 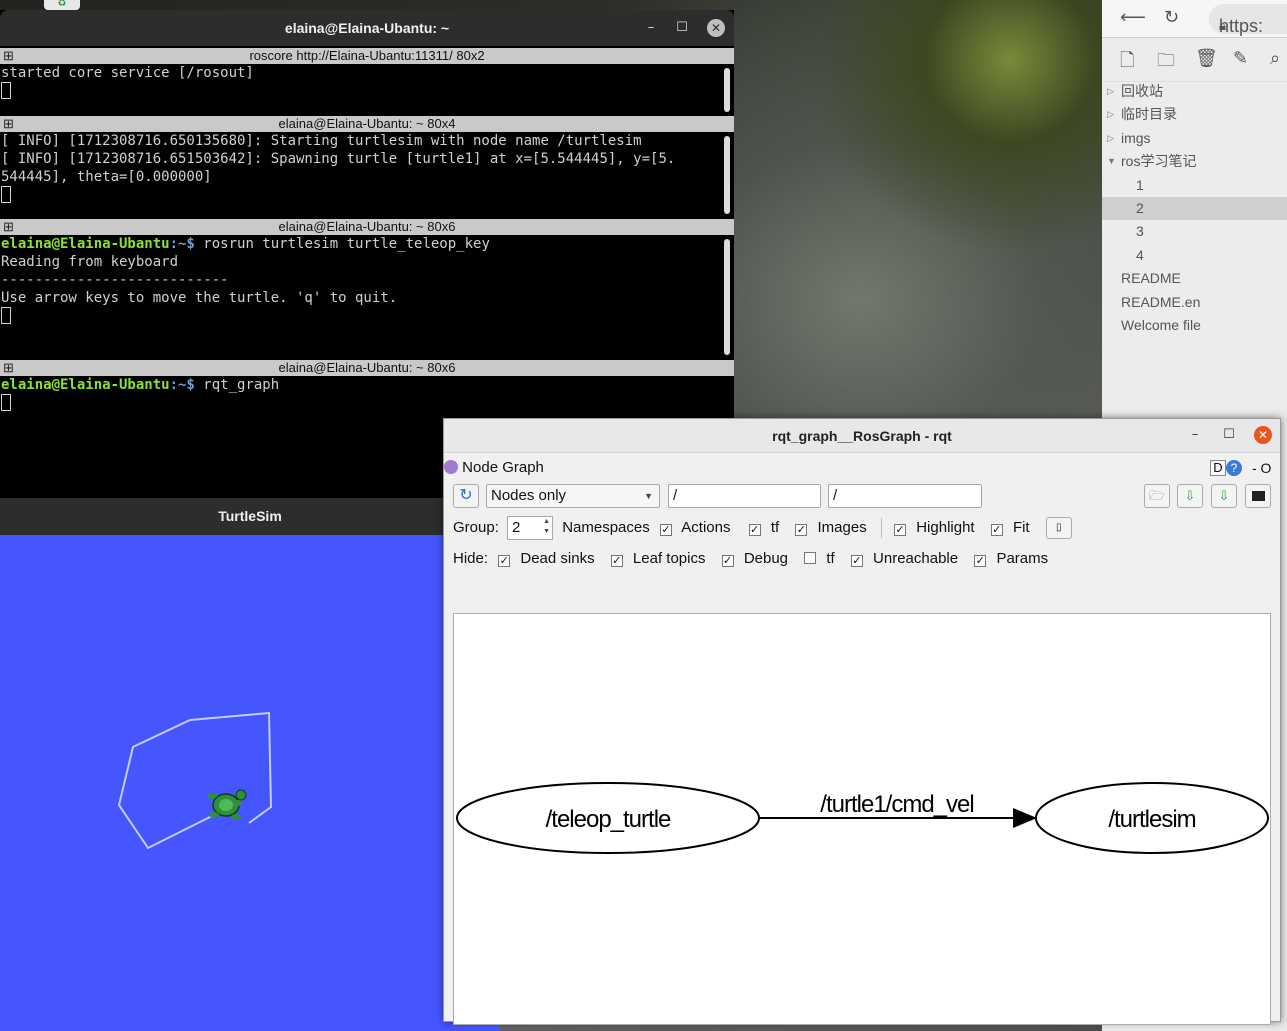 I want to click on actions-label: Actions, so click(x=706, y=527).